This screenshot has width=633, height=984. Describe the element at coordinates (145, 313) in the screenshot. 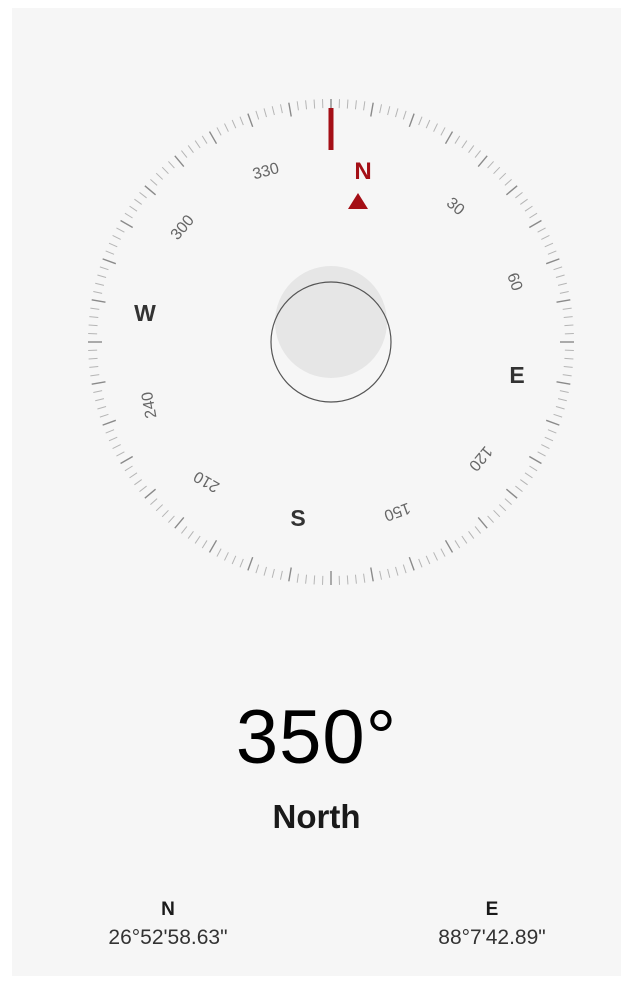

I see `cardinal-west: W` at that location.